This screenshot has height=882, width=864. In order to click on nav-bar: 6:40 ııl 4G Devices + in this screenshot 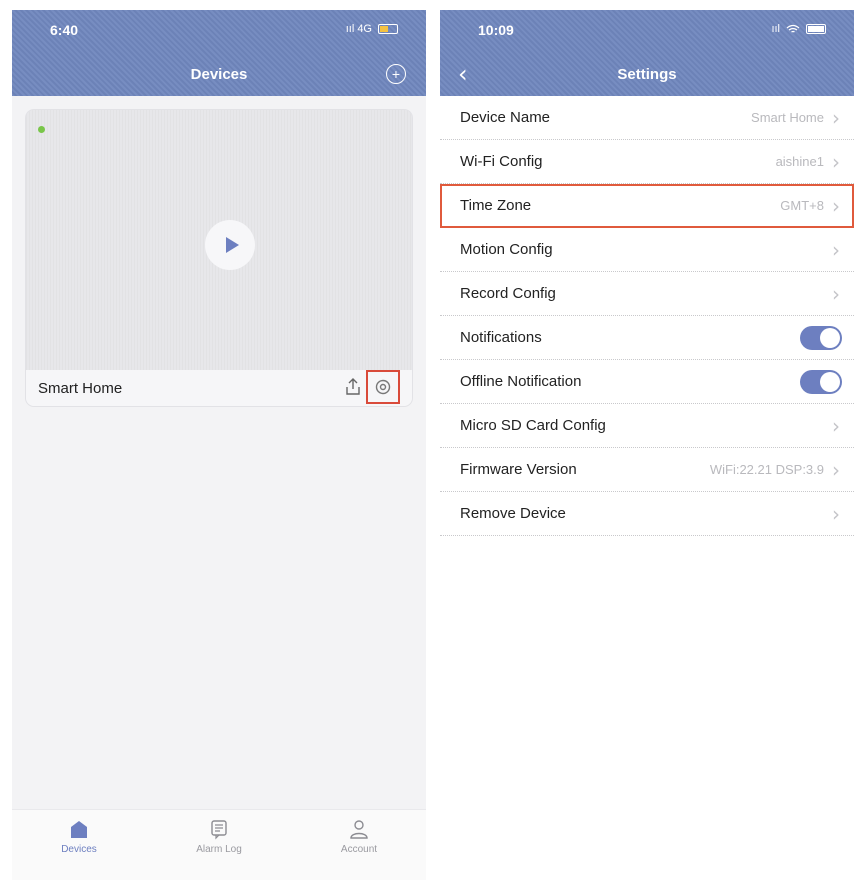, I will do `click(219, 53)`.